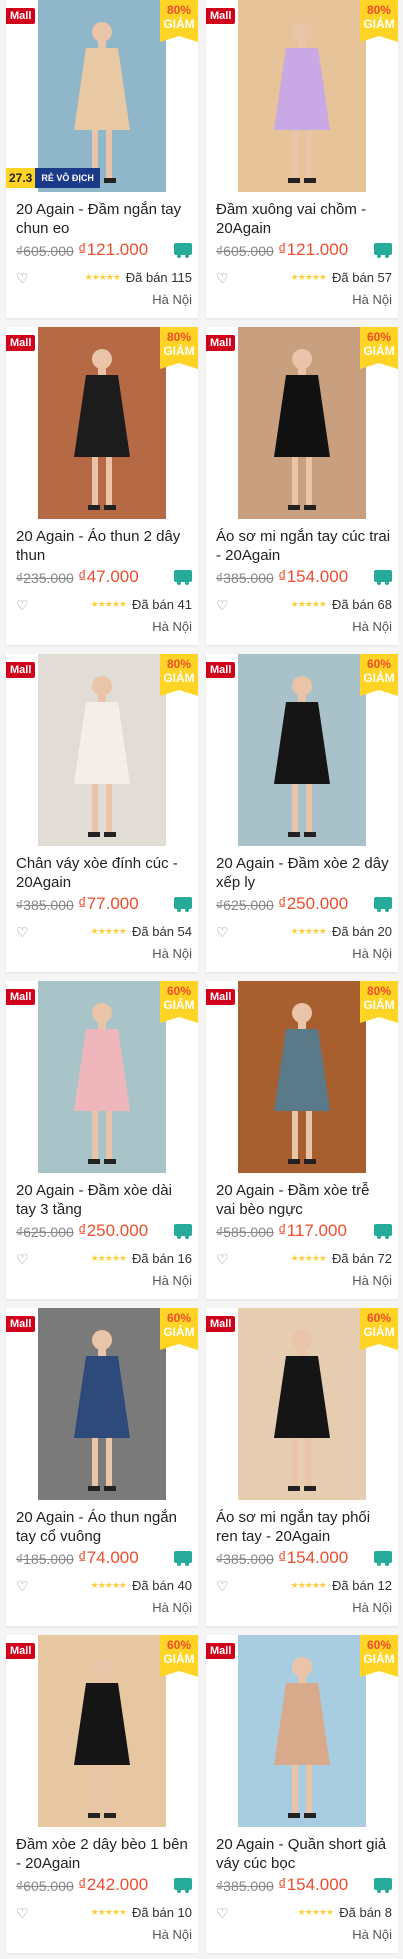 This screenshot has width=403, height=1959. Describe the element at coordinates (304, 904) in the screenshot. I see `price-row: ₫625.000 ₫250.000` at that location.